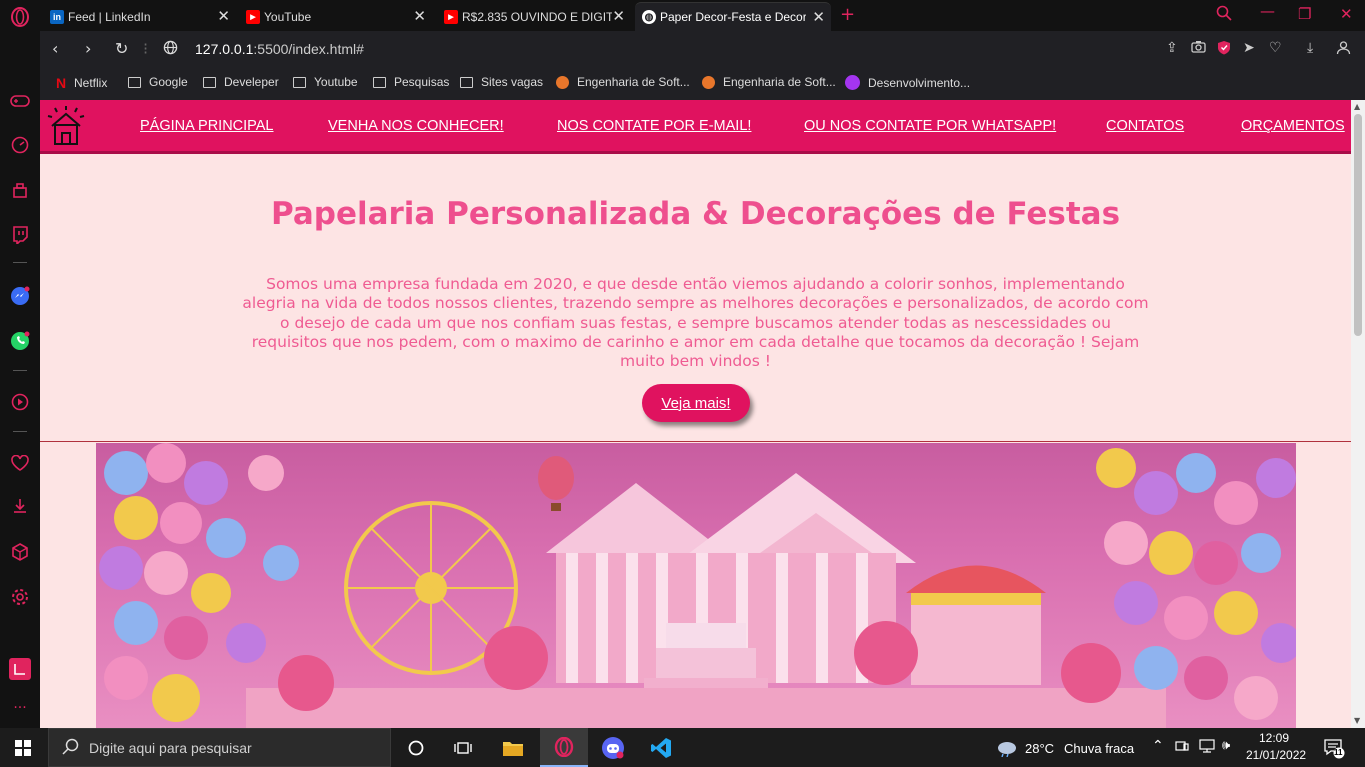  Describe the element at coordinates (1274, 738) in the screenshot. I see `clock-time: 12:09` at that location.